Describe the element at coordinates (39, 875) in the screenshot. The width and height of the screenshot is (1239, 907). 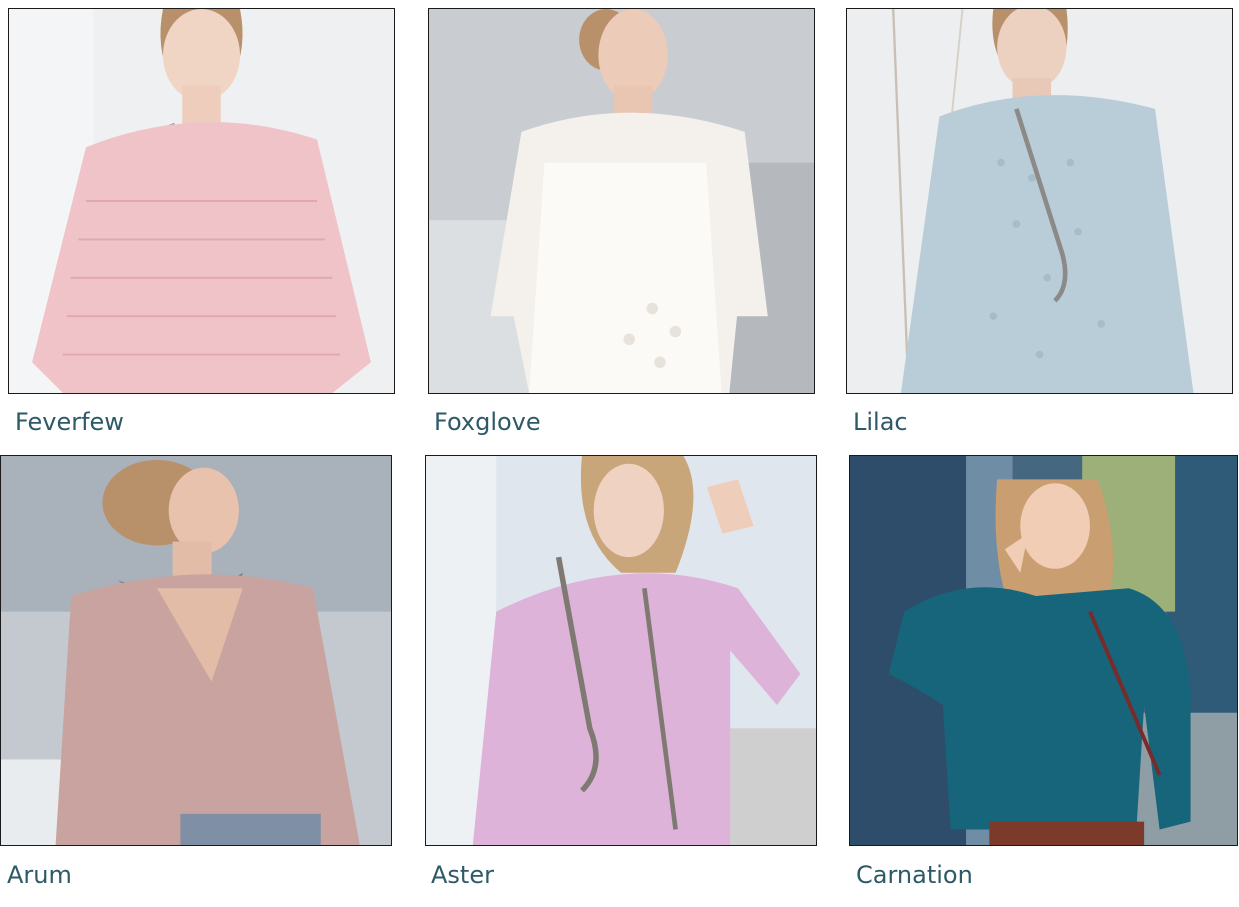
I see `product-title: Arum` at that location.